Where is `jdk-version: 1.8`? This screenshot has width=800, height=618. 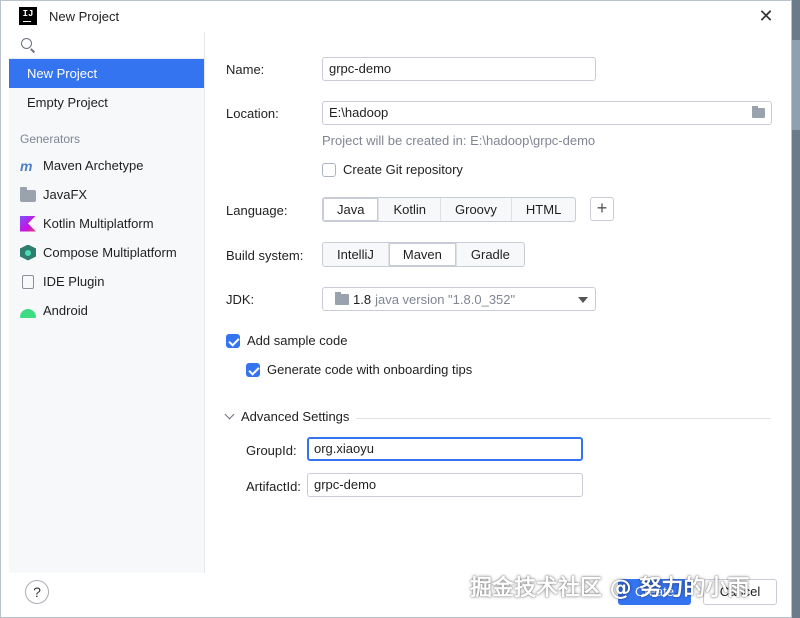
jdk-version: 1.8 is located at coordinates (362, 299).